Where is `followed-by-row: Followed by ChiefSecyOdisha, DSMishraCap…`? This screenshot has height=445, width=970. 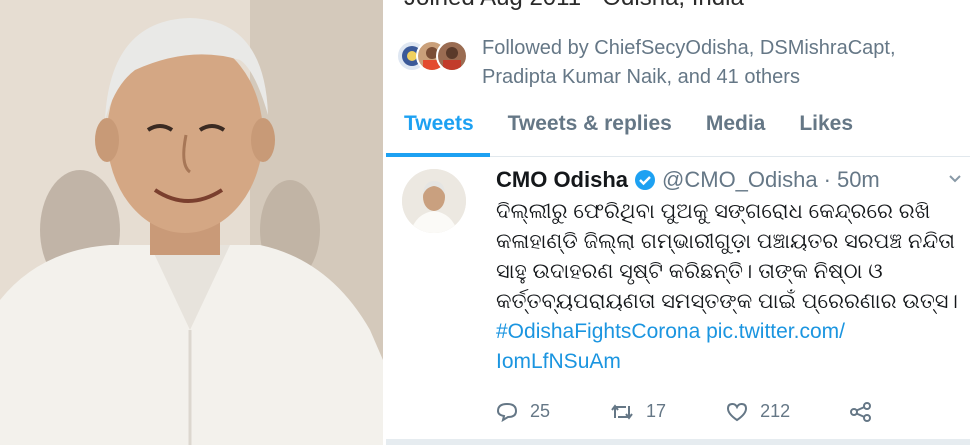
followed-by-row: Followed by ChiefSecyOdisha, DSMishraCap… is located at coordinates (646, 63).